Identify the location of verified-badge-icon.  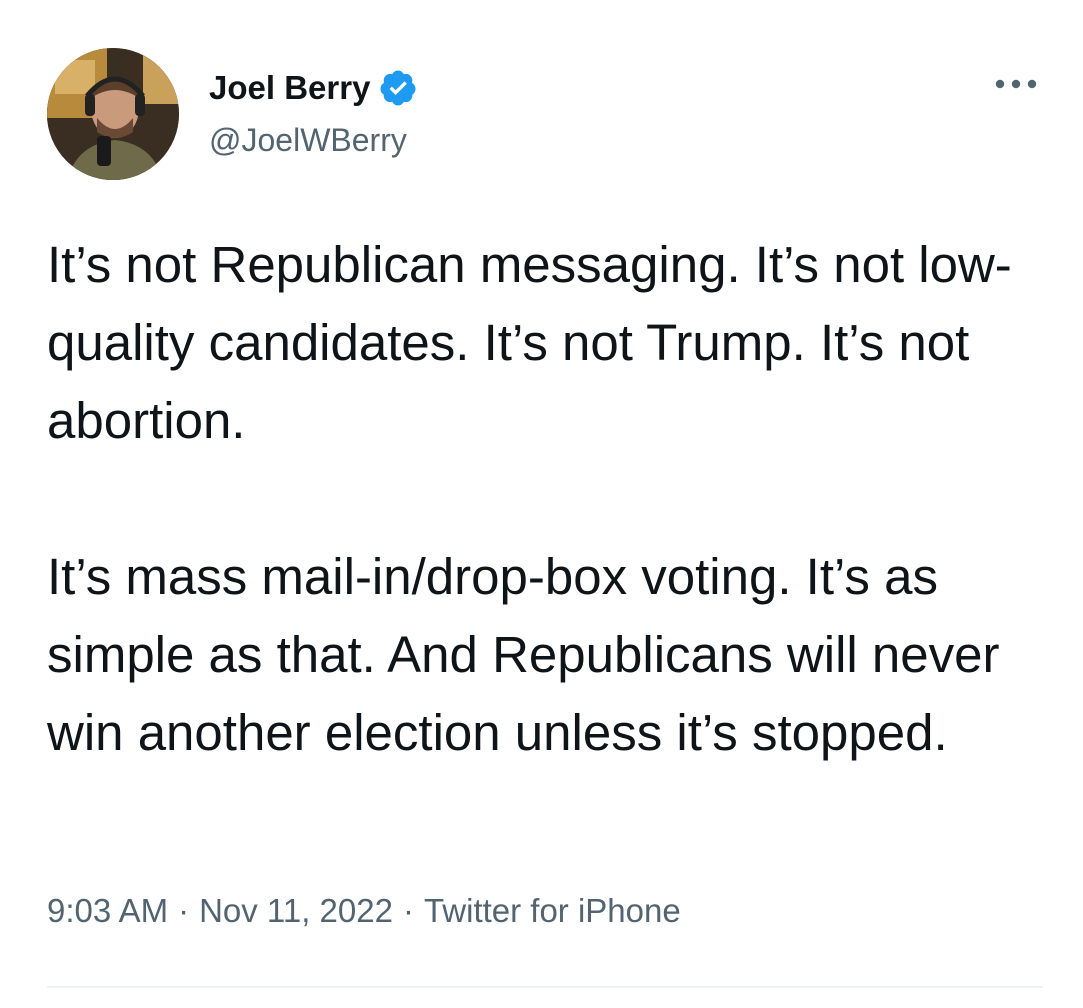
(398, 88).